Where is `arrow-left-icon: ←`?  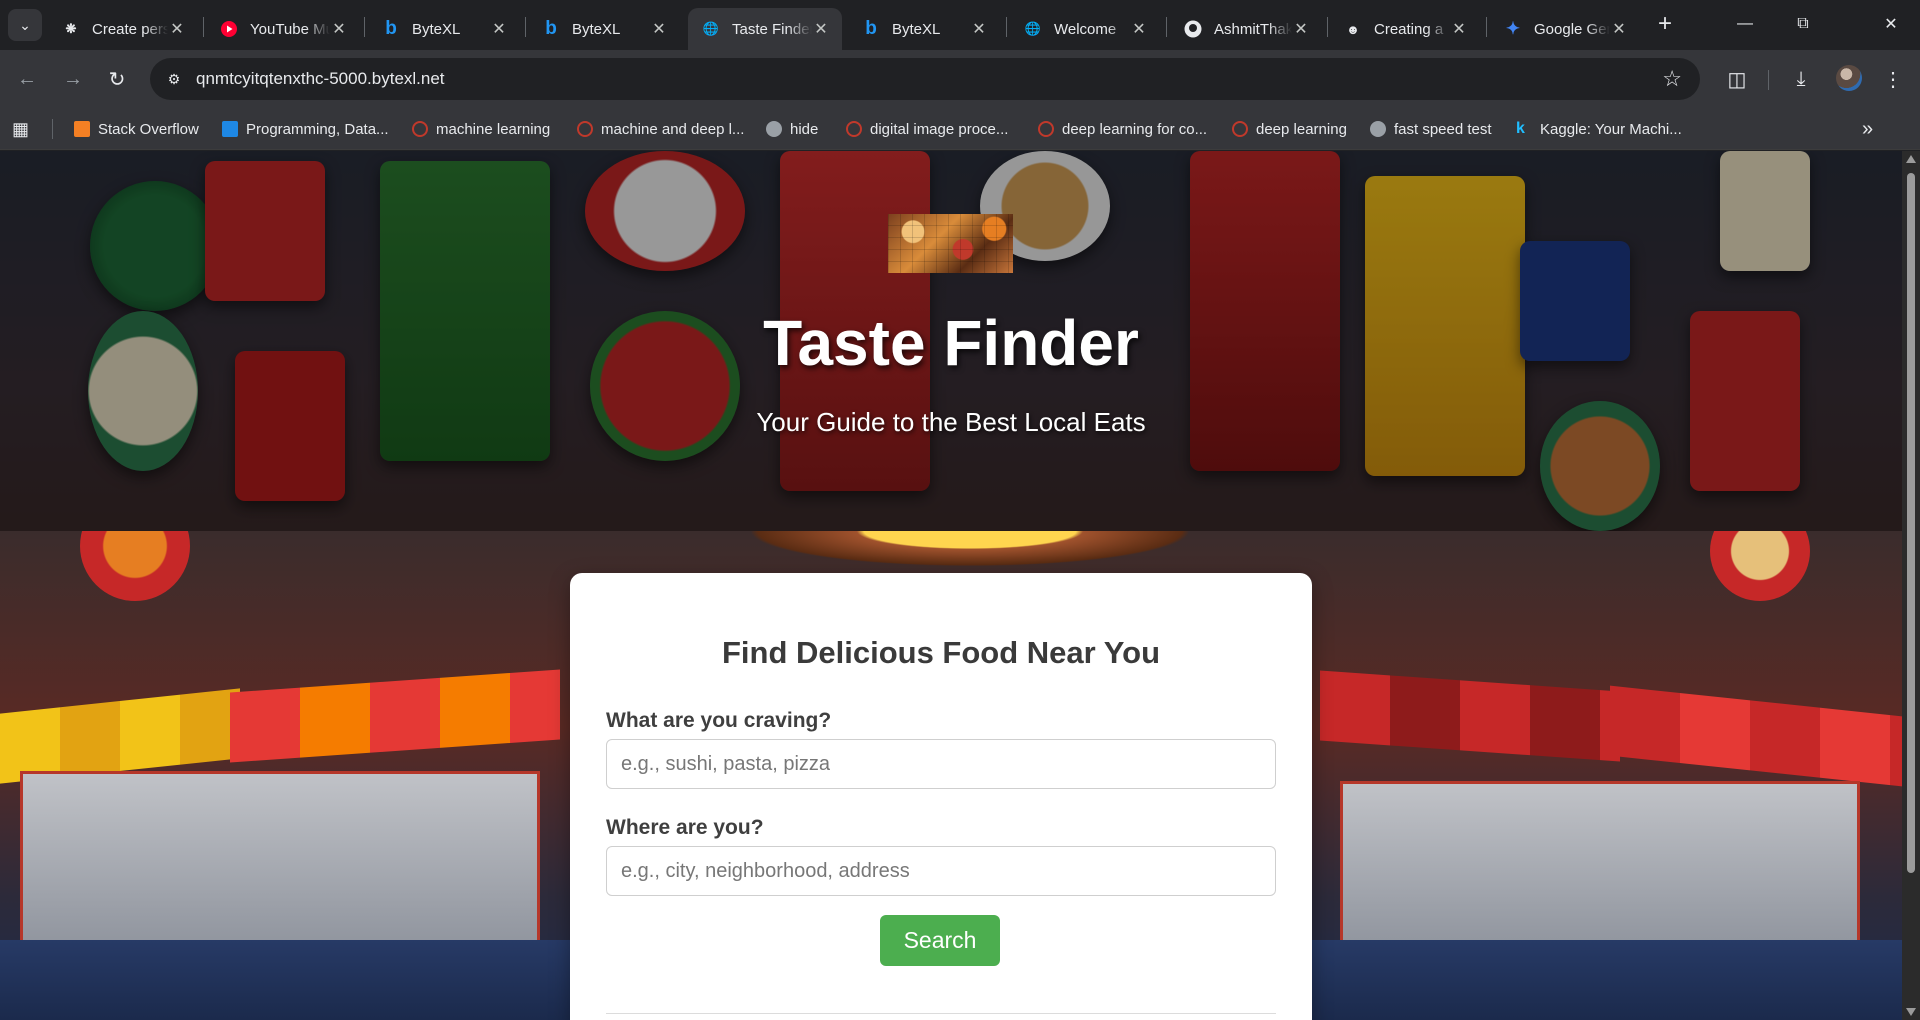
arrow-left-icon: ← is located at coordinates (27, 78).